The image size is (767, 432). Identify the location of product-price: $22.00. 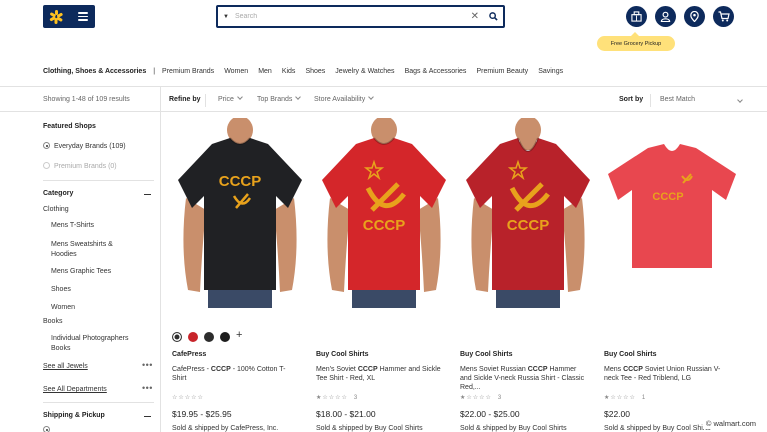
(617, 414).